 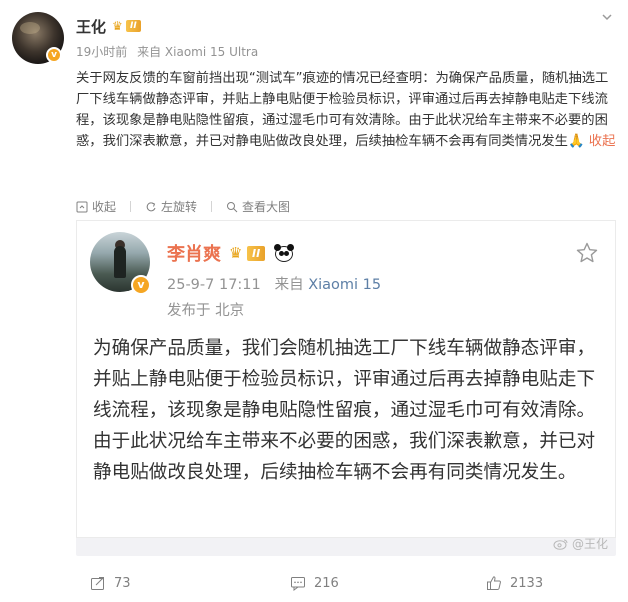 I want to click on repost-author-row: 李肖爽 ♛ II, so click(x=231, y=253).